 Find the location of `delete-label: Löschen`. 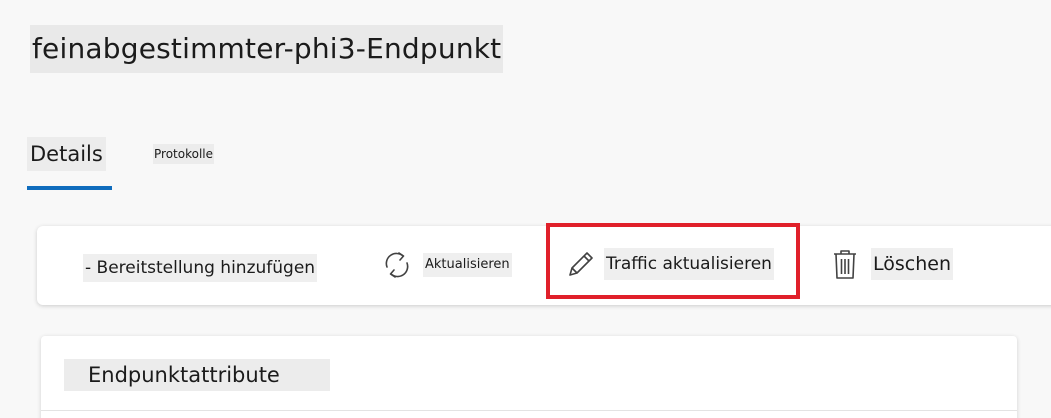

delete-label: Löschen is located at coordinates (912, 264).